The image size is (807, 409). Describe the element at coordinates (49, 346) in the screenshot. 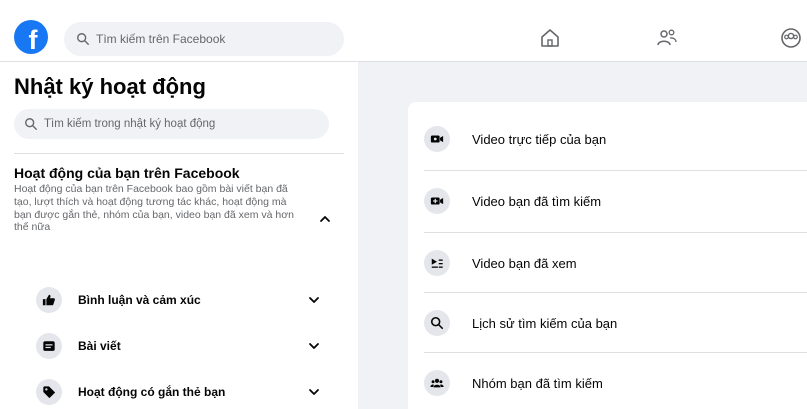

I see `post-icon` at that location.